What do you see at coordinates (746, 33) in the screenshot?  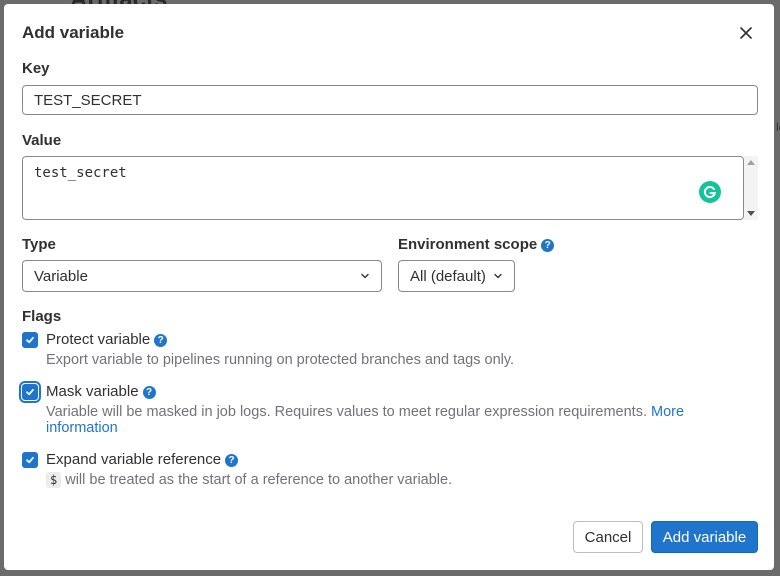 I see `close-icon` at bounding box center [746, 33].